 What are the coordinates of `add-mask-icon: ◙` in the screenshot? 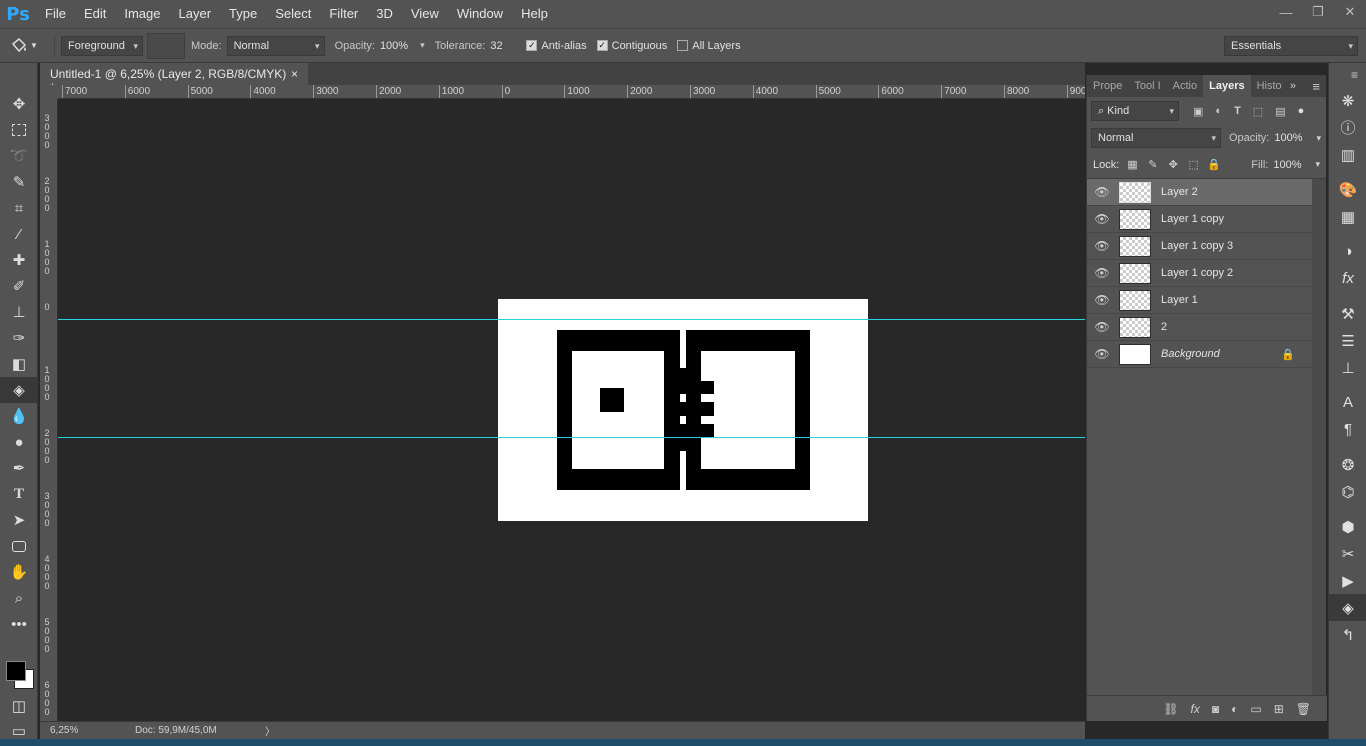 It's located at (1215, 709).